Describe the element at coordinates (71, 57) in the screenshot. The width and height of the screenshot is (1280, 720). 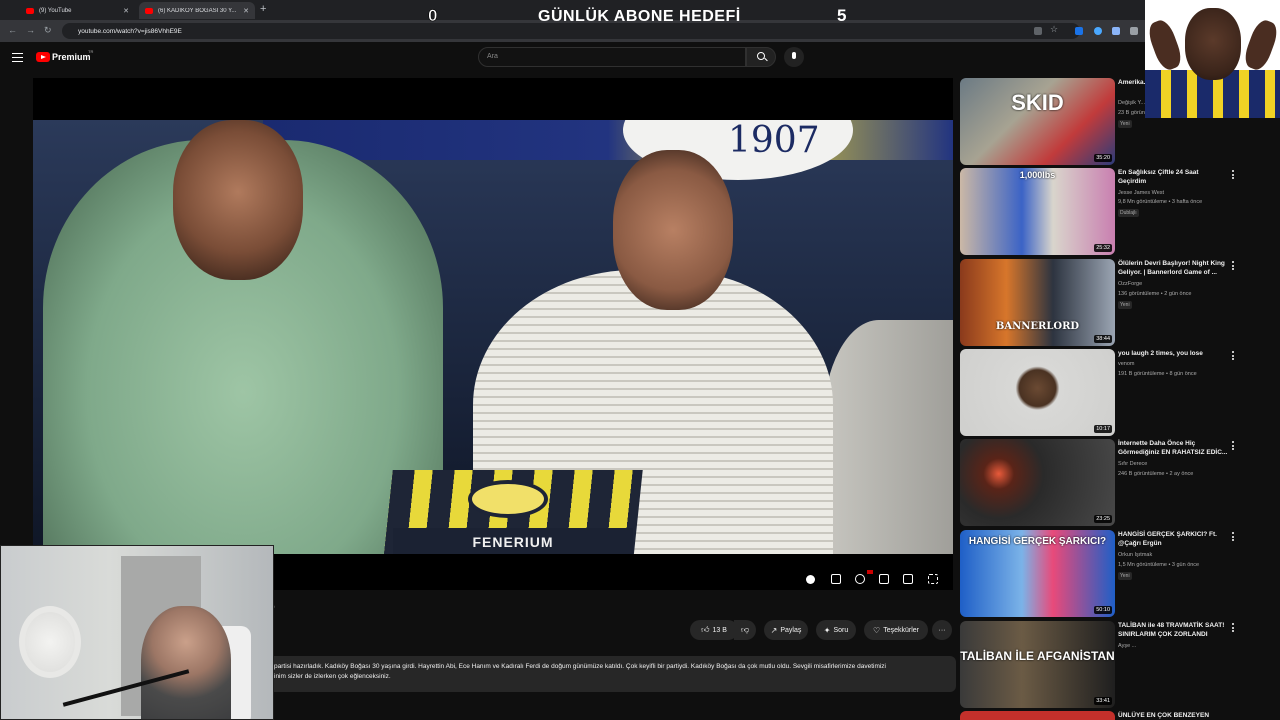
I see `premium-logo-text: Premium` at that location.